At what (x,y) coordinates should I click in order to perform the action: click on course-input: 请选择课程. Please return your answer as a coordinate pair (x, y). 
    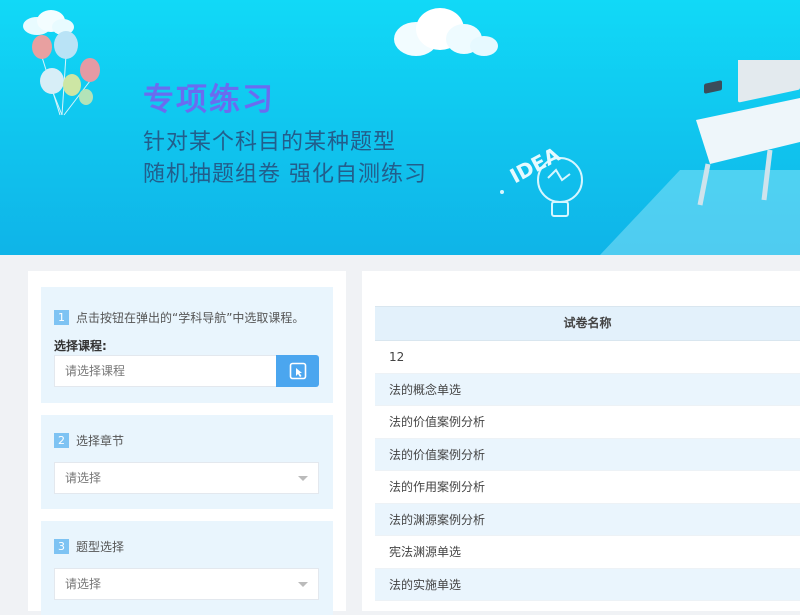
    Looking at the image, I should click on (165, 371).